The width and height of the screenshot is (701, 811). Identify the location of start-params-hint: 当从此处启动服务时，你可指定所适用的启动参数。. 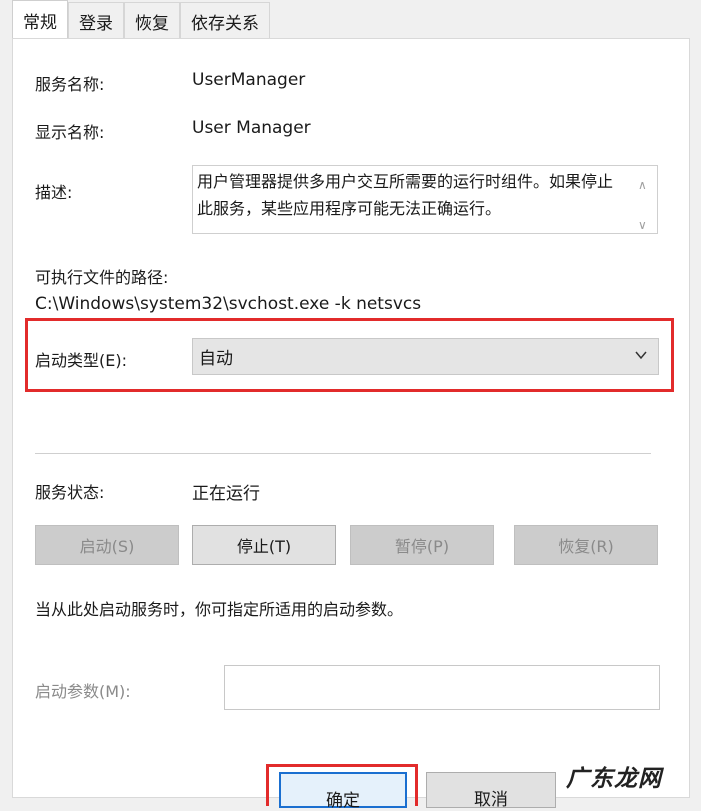
(219, 609).